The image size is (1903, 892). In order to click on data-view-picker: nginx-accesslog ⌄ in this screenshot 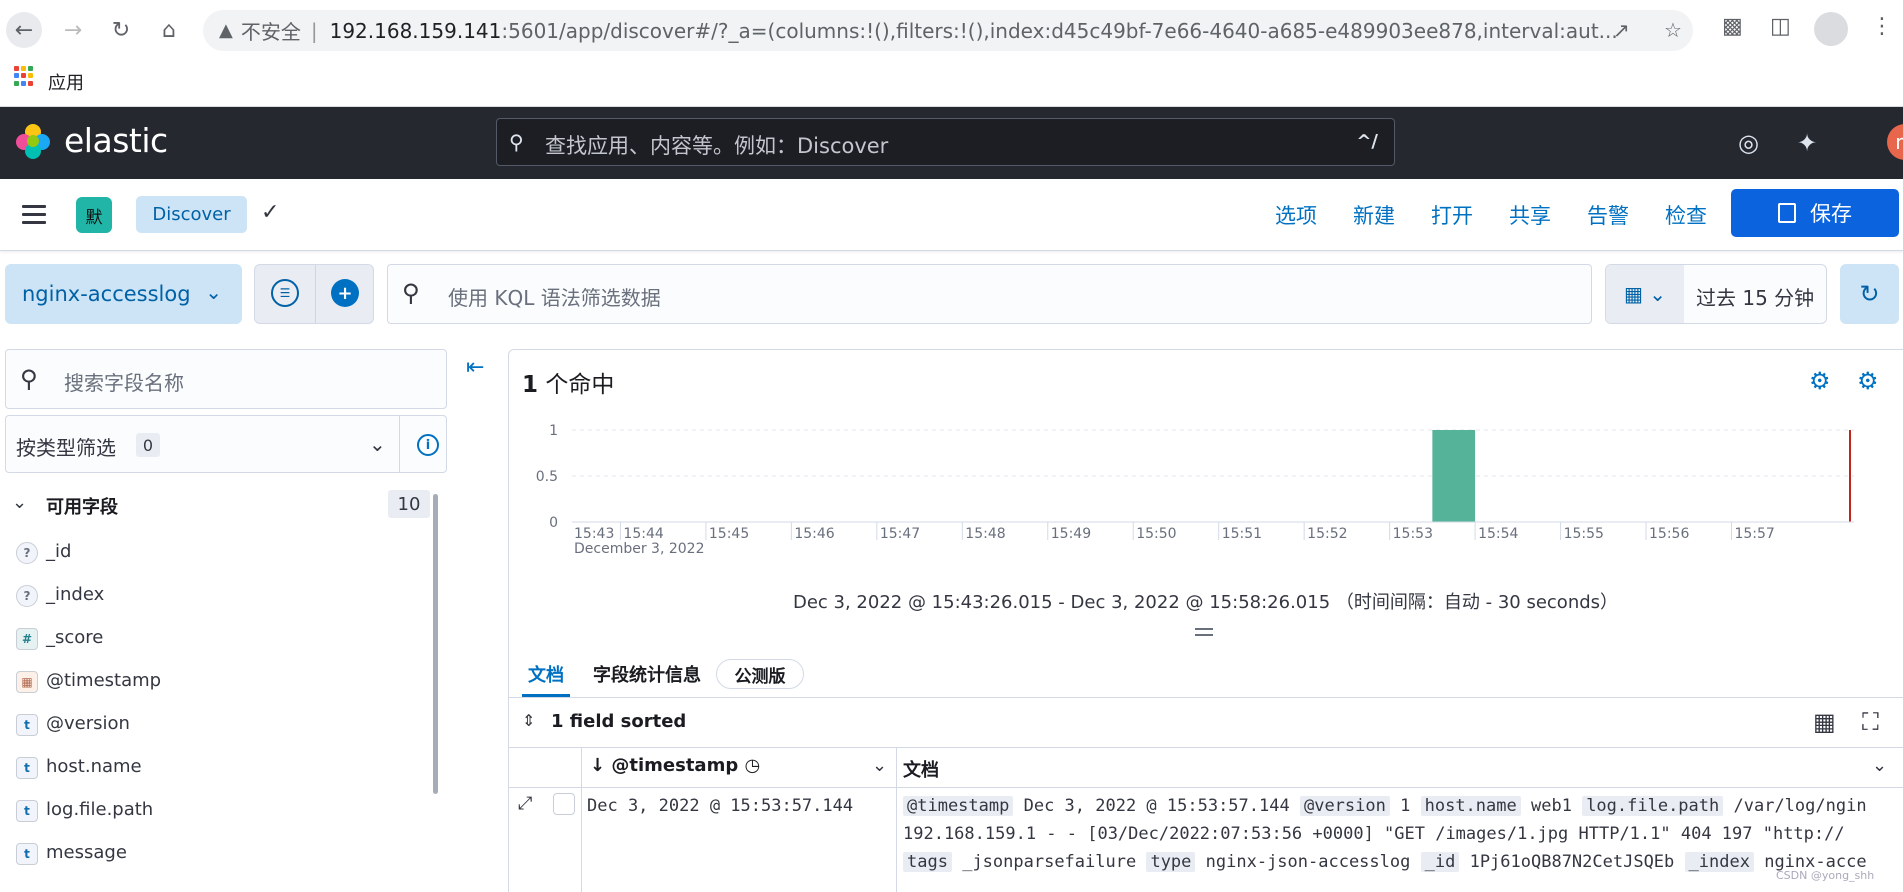, I will do `click(123, 294)`.